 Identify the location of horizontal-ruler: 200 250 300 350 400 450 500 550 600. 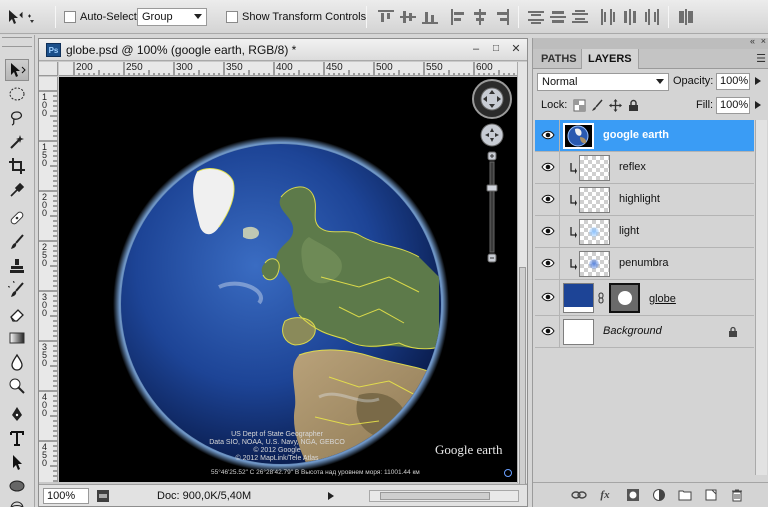
(288, 69).